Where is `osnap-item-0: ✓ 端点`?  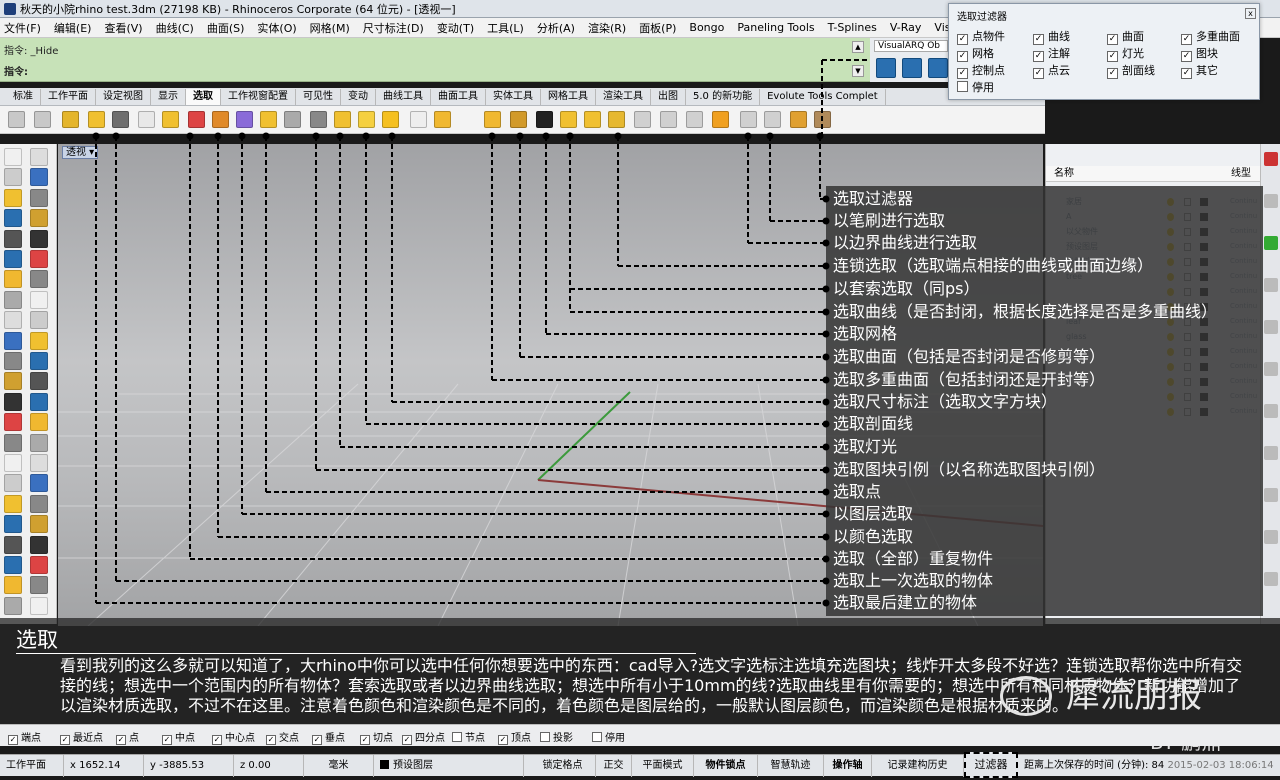
osnap-item-0: ✓ 端点 is located at coordinates (24, 737).